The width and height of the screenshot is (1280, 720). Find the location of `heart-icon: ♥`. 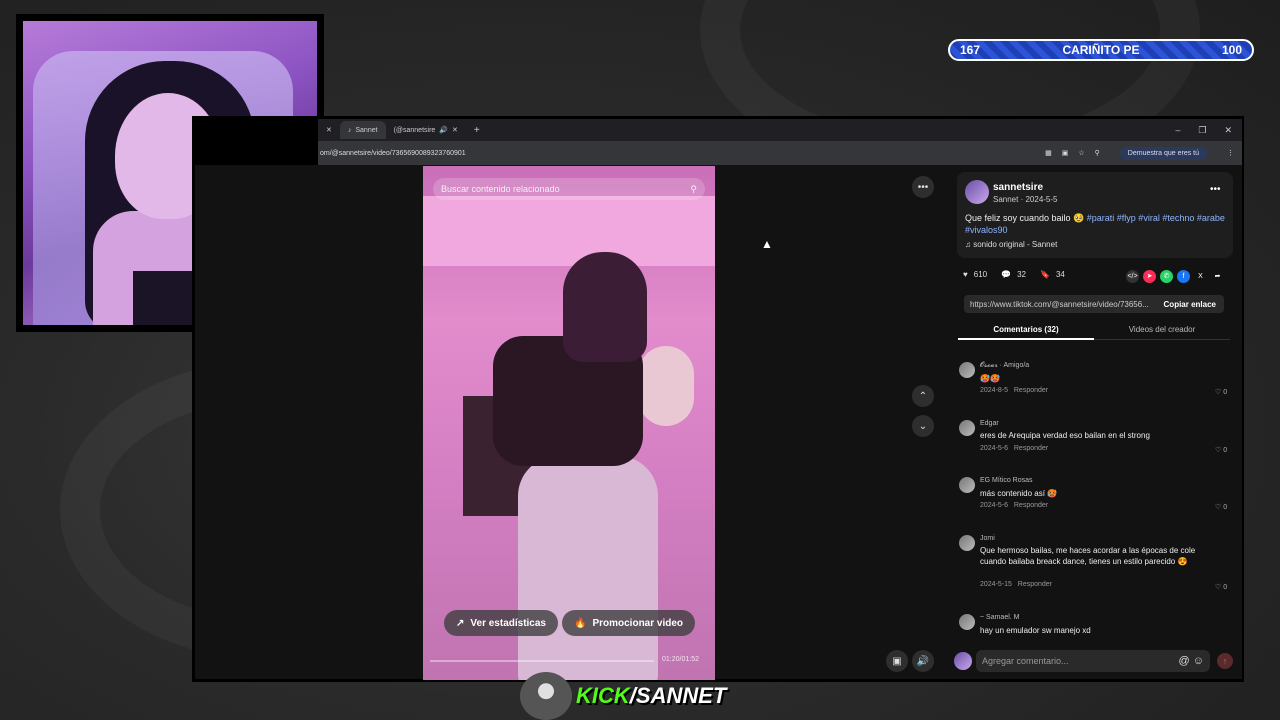

heart-icon: ♥ is located at coordinates (965, 274).